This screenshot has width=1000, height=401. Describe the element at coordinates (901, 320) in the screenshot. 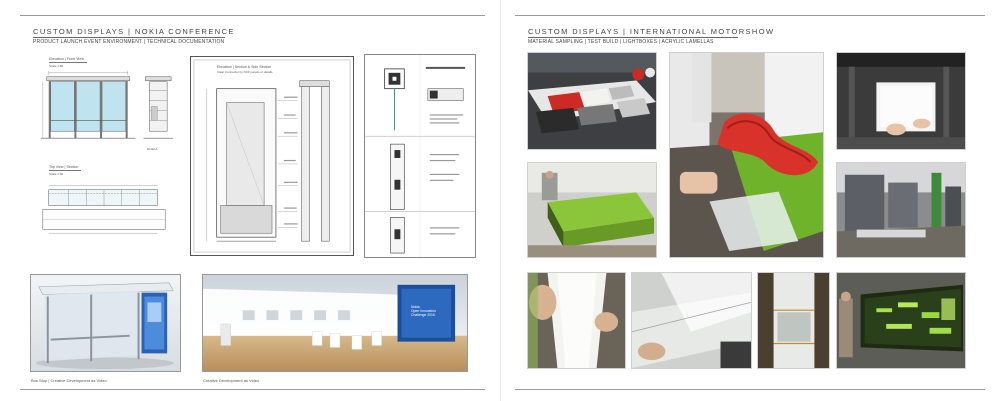

I see `photo-lightbox-wall` at that location.